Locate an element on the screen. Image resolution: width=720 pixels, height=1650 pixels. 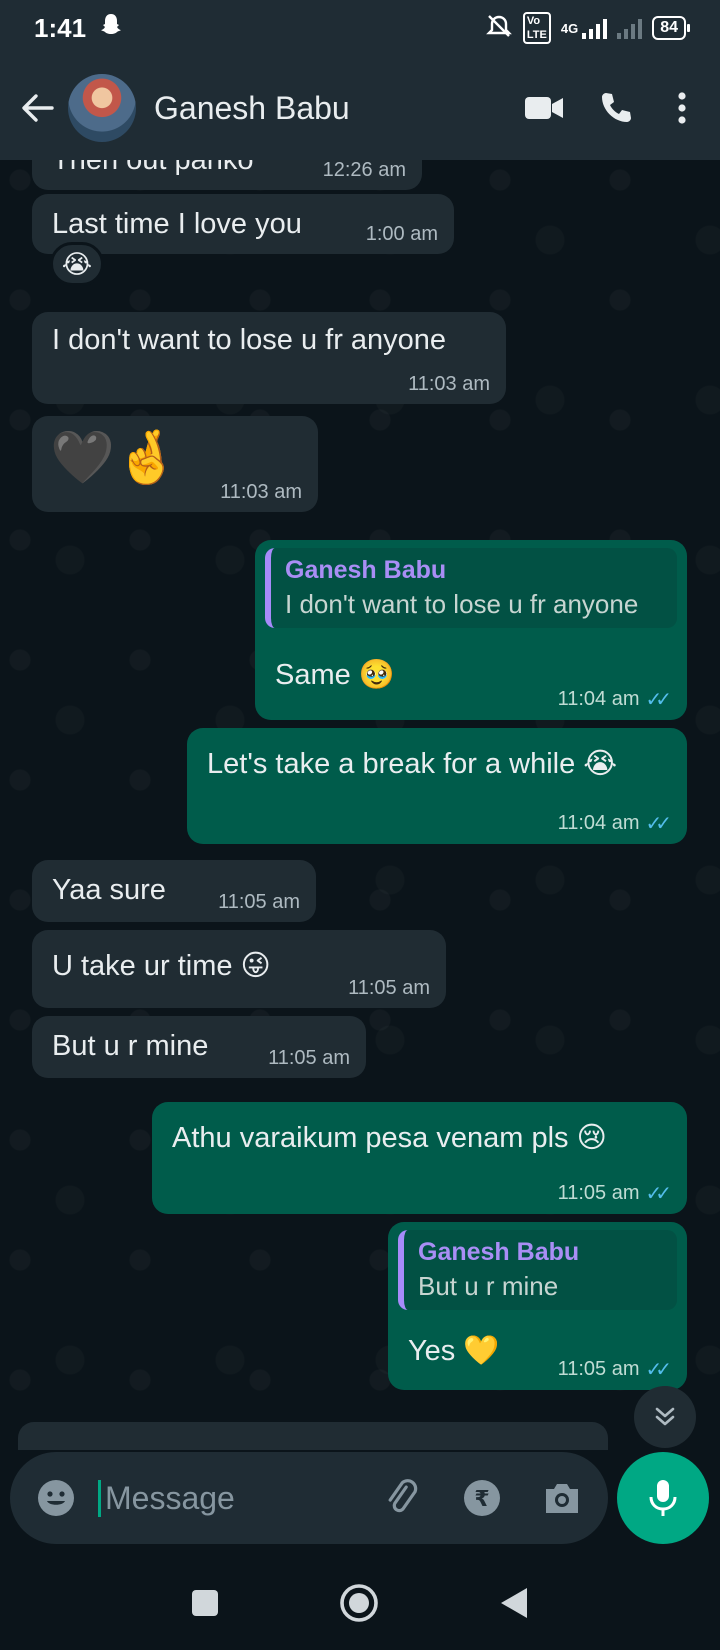
more-options-button is located at coordinates (682, 108).